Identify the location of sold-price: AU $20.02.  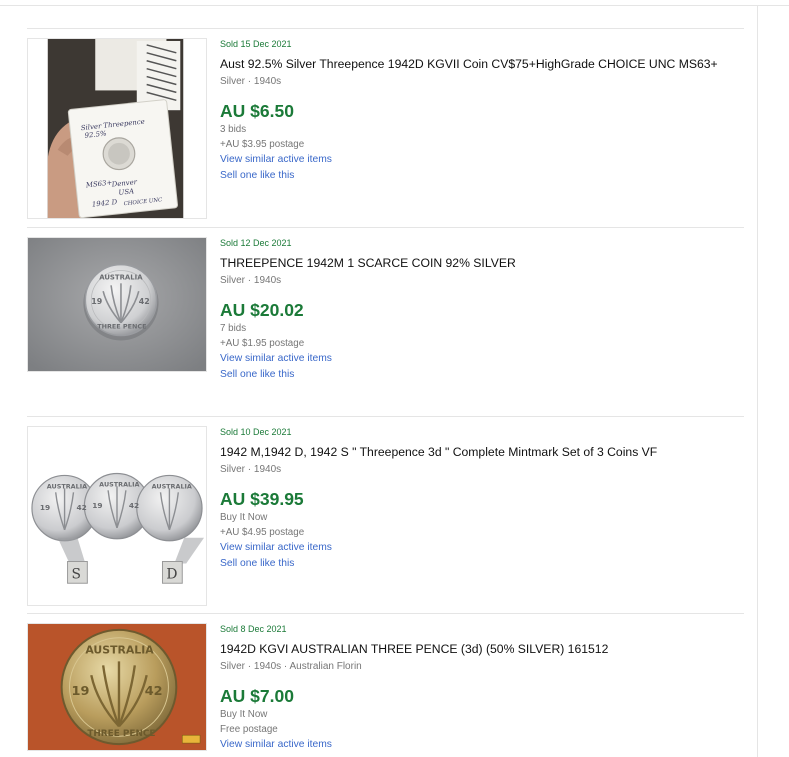
(262, 310).